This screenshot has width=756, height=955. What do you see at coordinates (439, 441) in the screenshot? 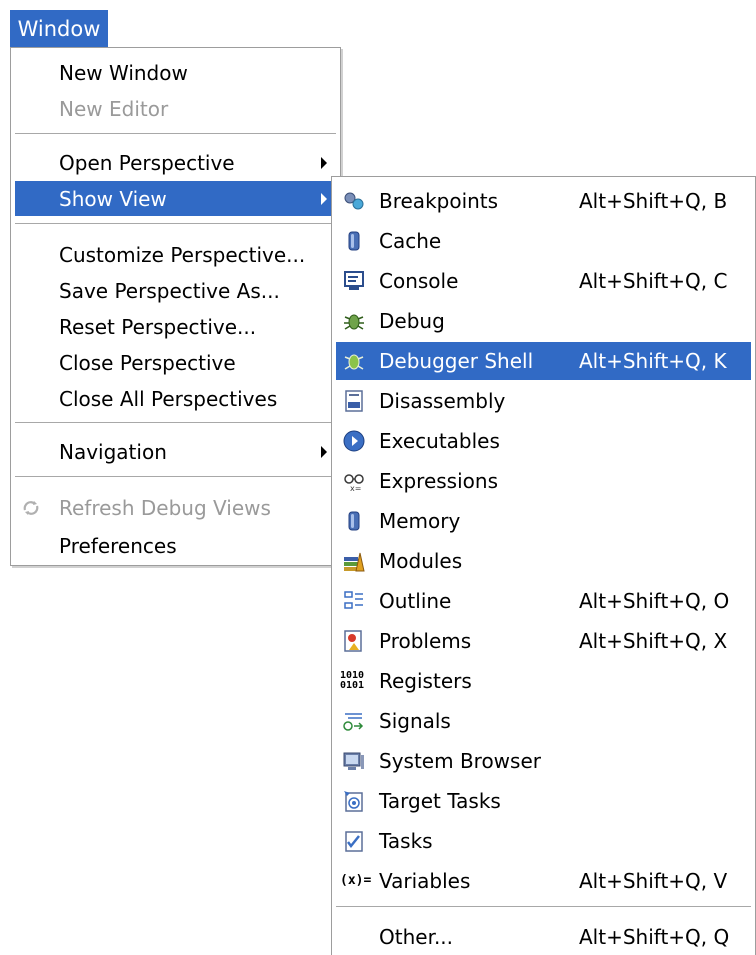
I see `menu-item-label: Executables` at bounding box center [439, 441].